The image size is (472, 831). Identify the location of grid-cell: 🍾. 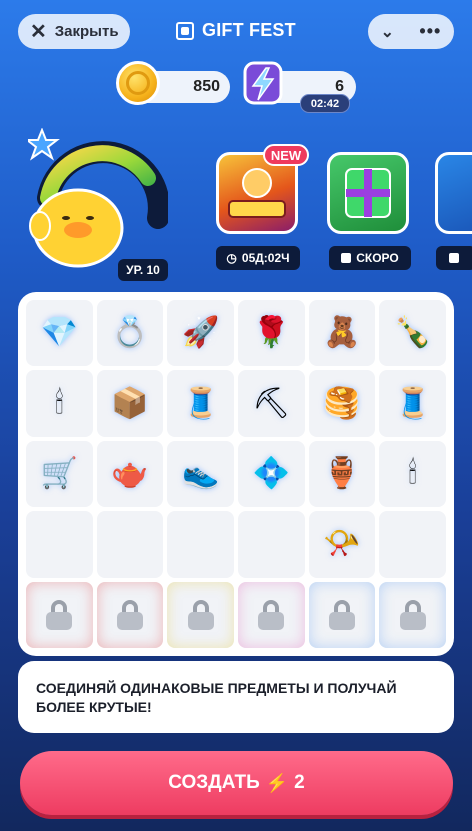
(412, 333).